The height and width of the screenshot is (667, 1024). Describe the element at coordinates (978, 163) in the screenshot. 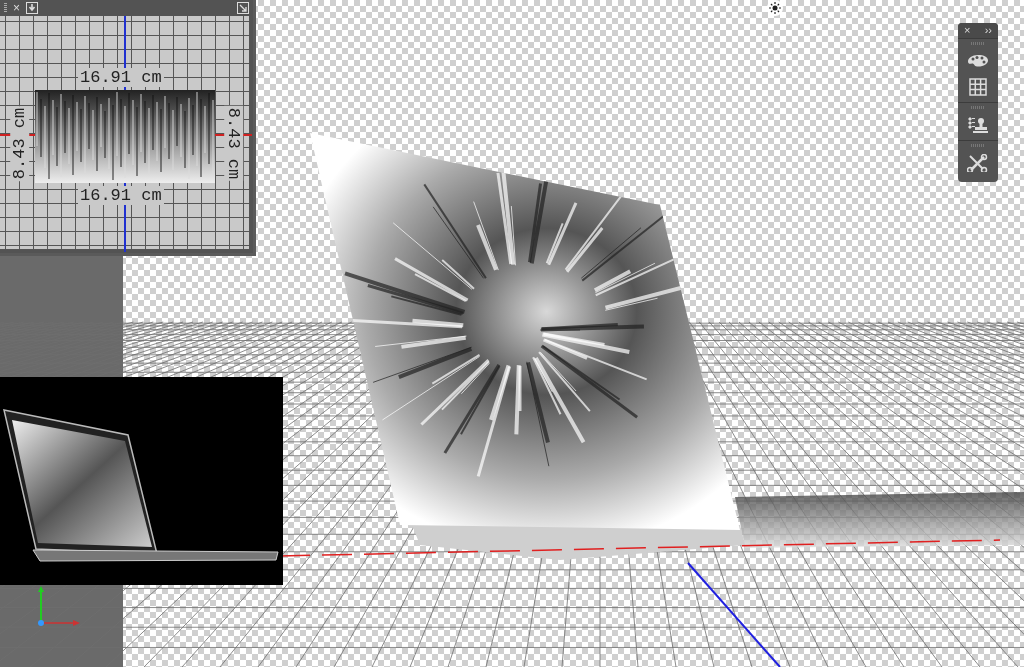

I see `scissors-icon` at that location.